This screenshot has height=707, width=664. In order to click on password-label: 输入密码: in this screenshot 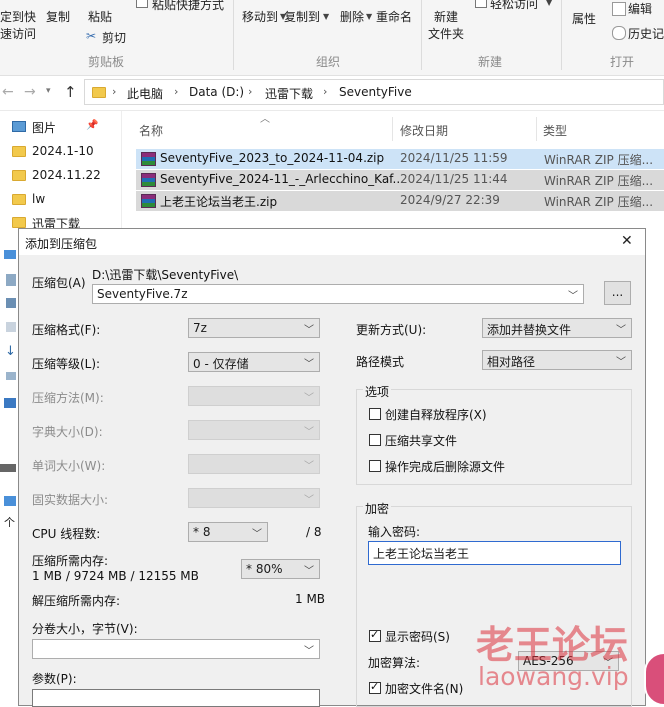, I will do `click(394, 532)`.